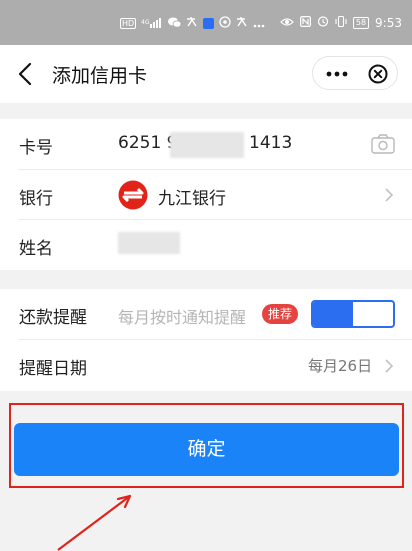 The width and height of the screenshot is (412, 551). I want to click on mini-program-capsule, so click(355, 73).